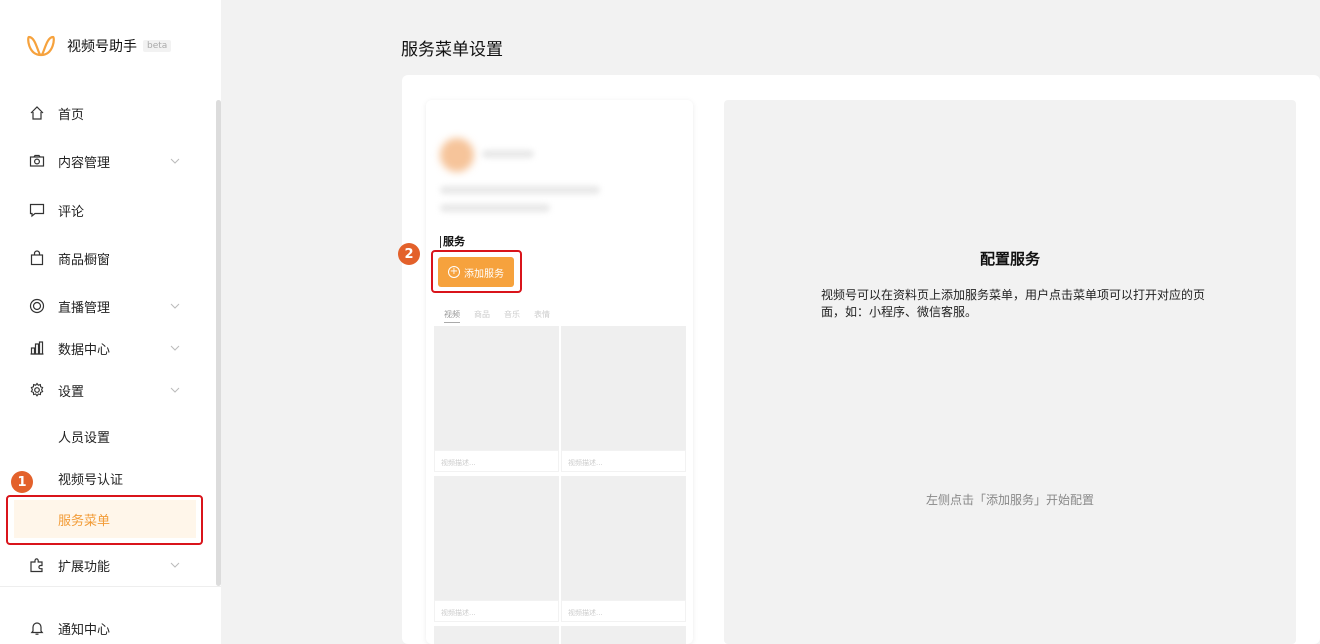 Image resolution: width=1320 pixels, height=644 pixels. What do you see at coordinates (37, 306) in the screenshot?
I see `live-icon` at bounding box center [37, 306].